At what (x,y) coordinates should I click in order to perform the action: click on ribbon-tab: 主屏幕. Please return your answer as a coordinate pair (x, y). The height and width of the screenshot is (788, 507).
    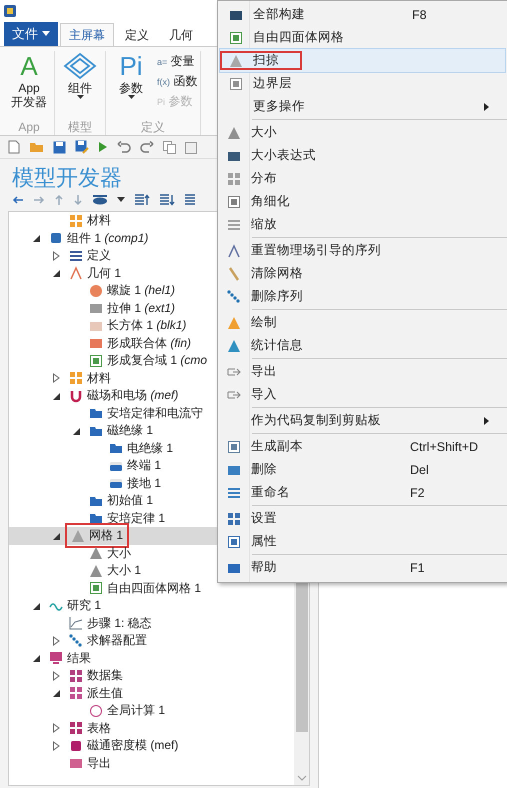
    Looking at the image, I should click on (87, 34).